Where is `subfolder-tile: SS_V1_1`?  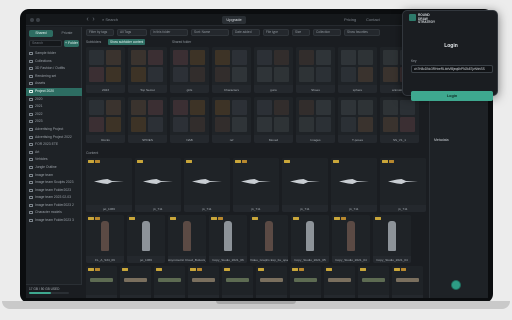
subfolder-tile: SS_V1_1 is located at coordinates (399, 120).